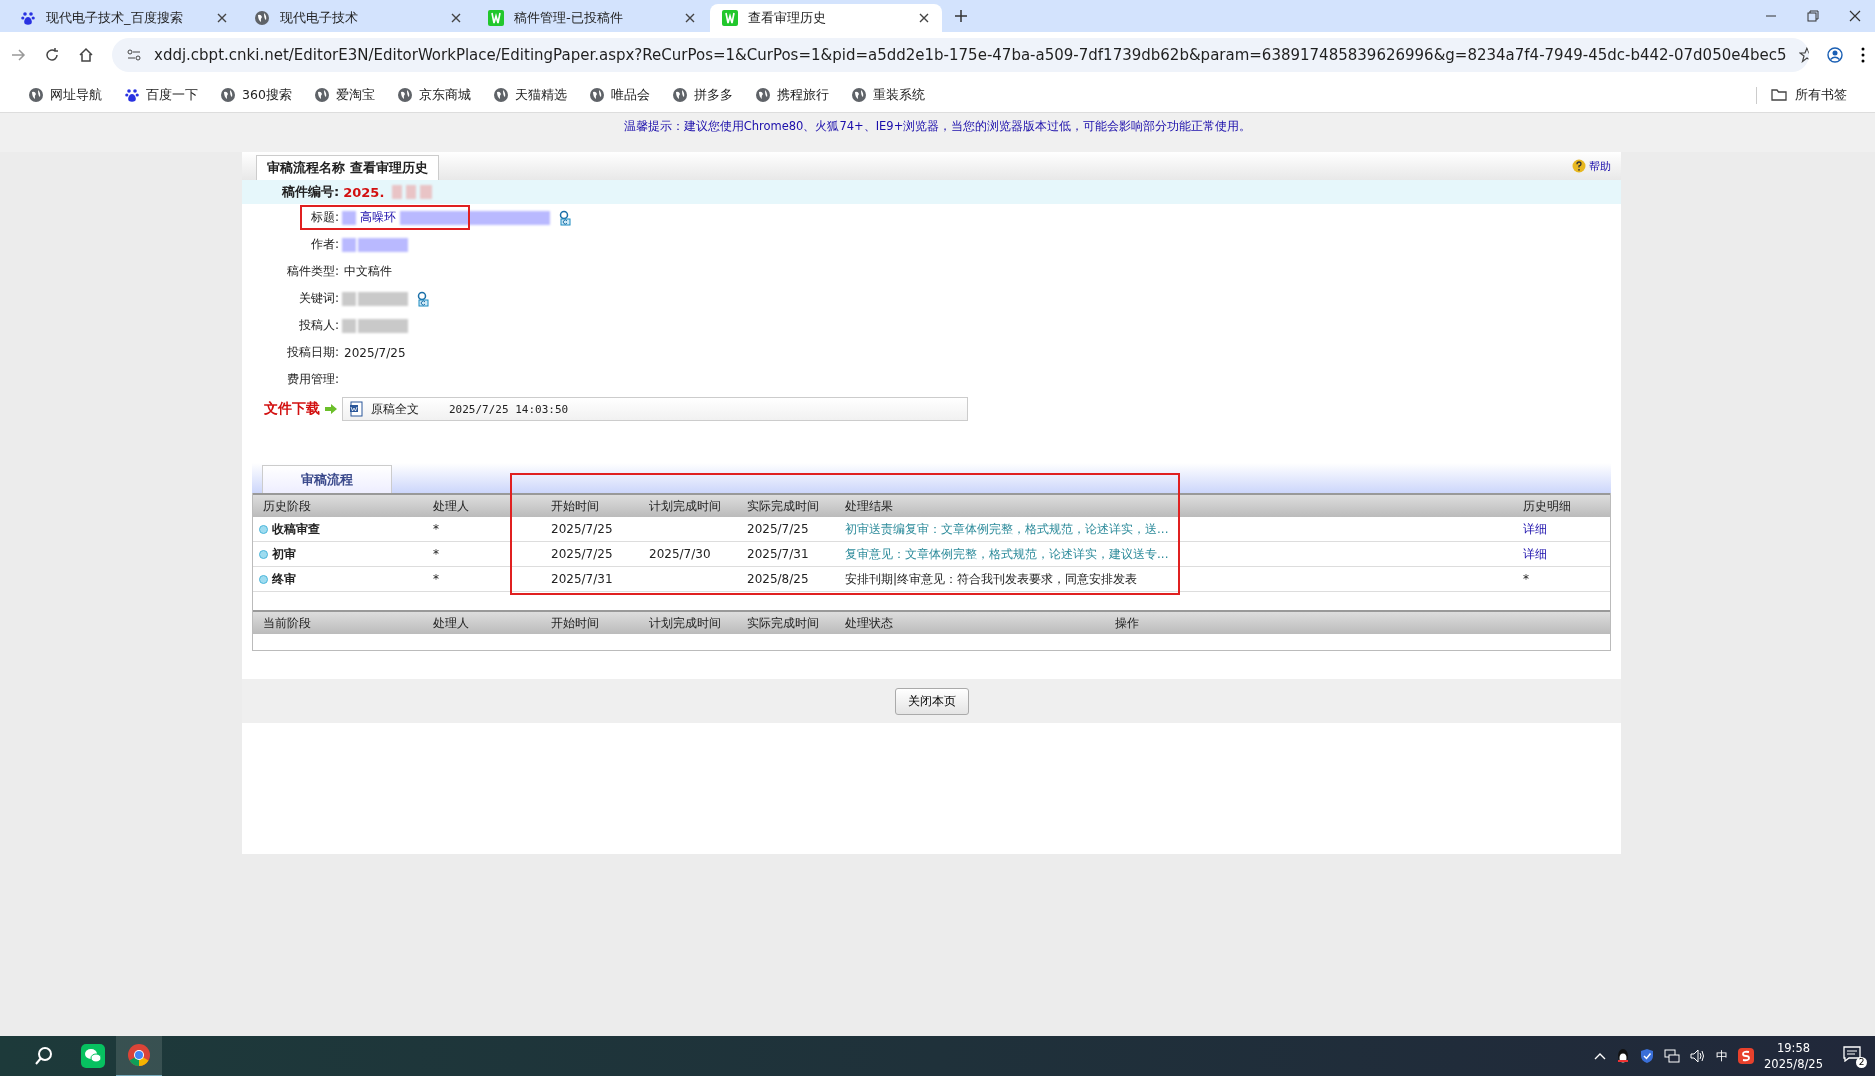 The width and height of the screenshot is (1875, 1076). What do you see at coordinates (368, 271) in the screenshot?
I see `field-value: 中文稿件` at bounding box center [368, 271].